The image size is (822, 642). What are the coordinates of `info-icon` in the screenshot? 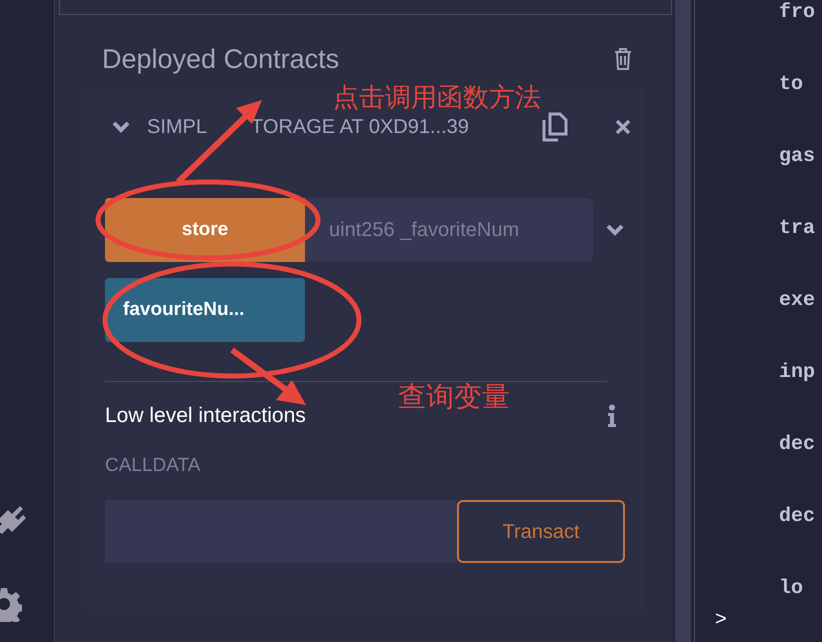 It's located at (612, 416).